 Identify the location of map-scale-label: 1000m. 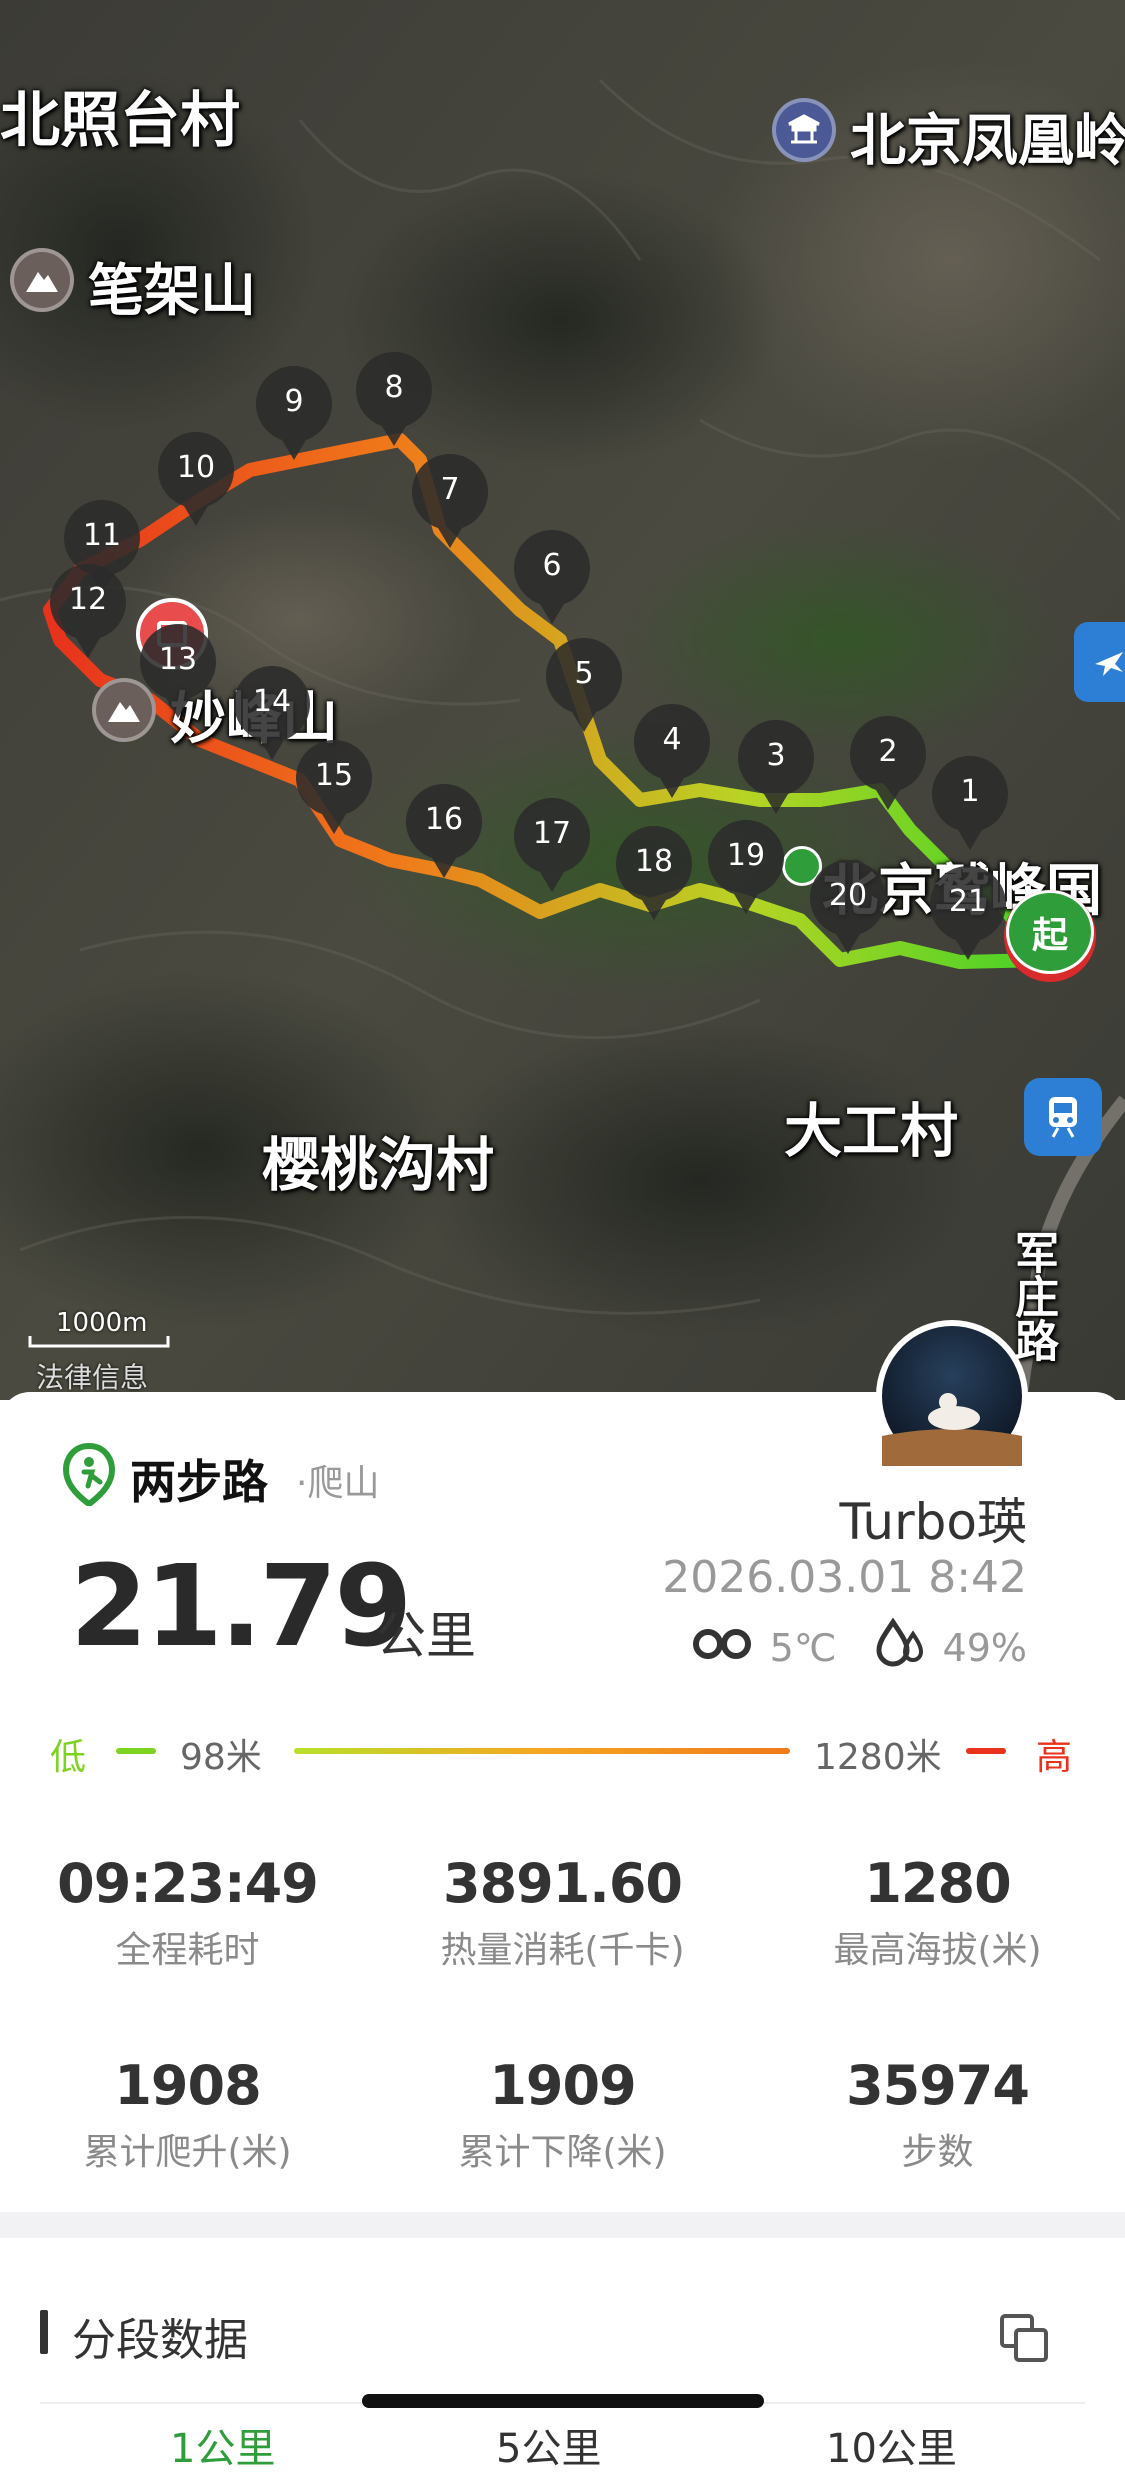
(102, 1323).